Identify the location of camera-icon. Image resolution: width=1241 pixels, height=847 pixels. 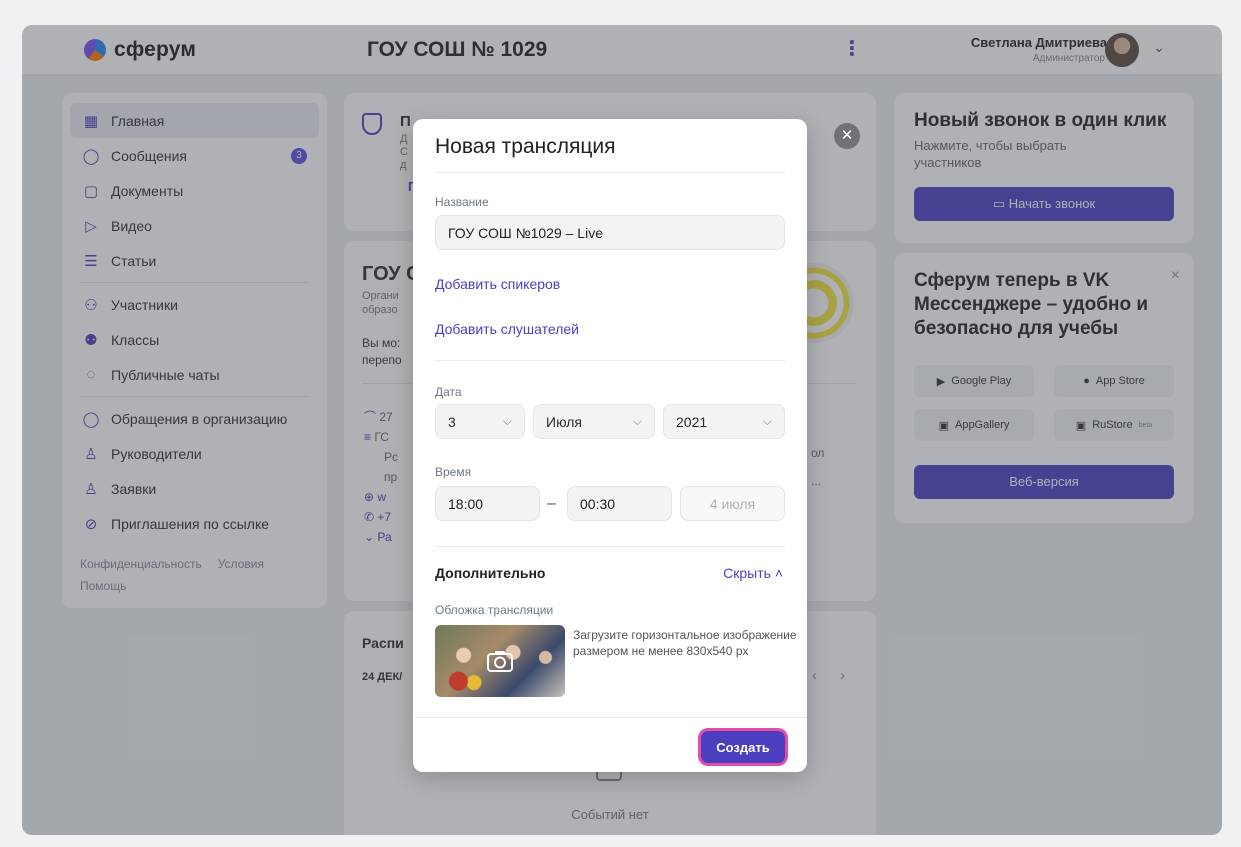
(500, 661).